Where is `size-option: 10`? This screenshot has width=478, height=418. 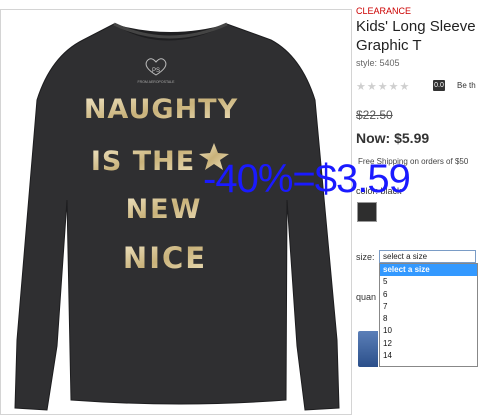
size-option: 10 is located at coordinates (428, 331).